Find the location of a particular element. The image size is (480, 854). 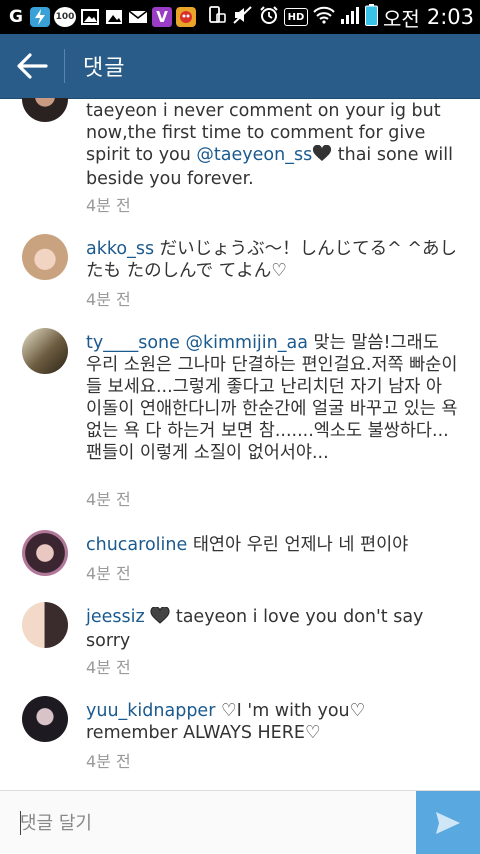

back-button is located at coordinates (32, 66).